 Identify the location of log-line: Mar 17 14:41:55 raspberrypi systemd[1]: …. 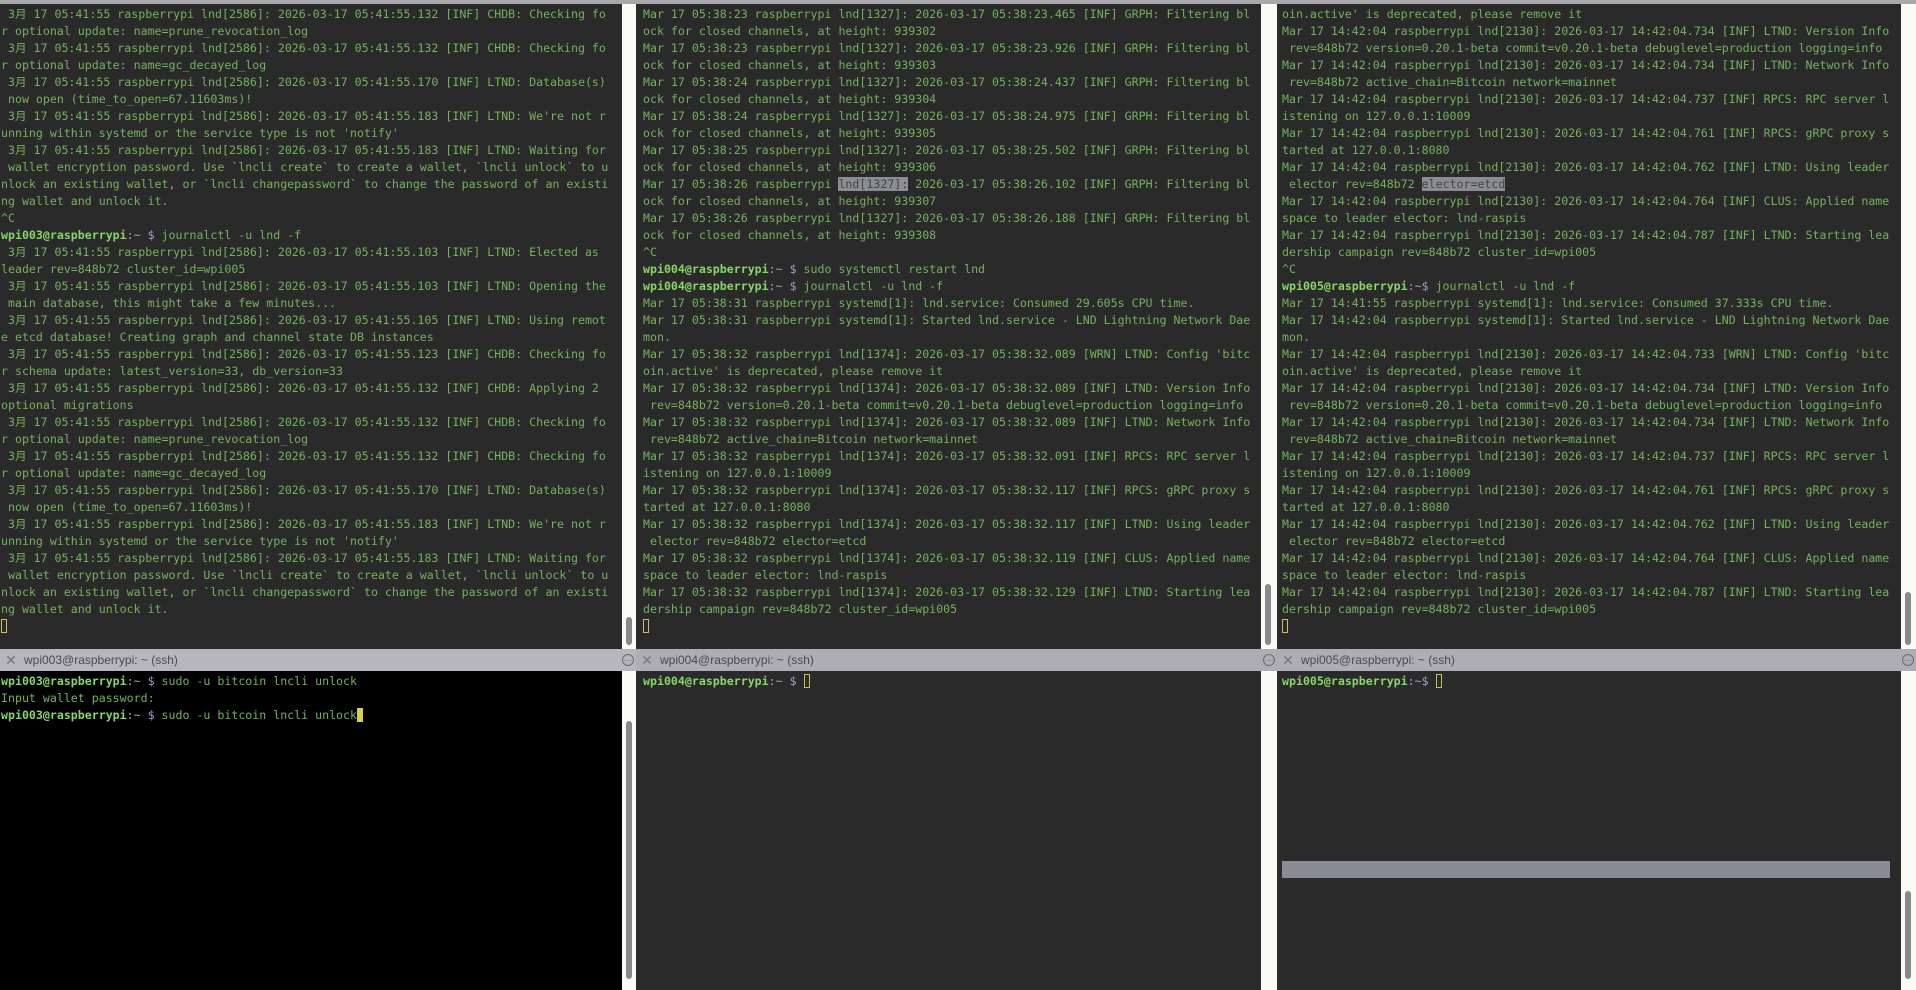
(1558, 303).